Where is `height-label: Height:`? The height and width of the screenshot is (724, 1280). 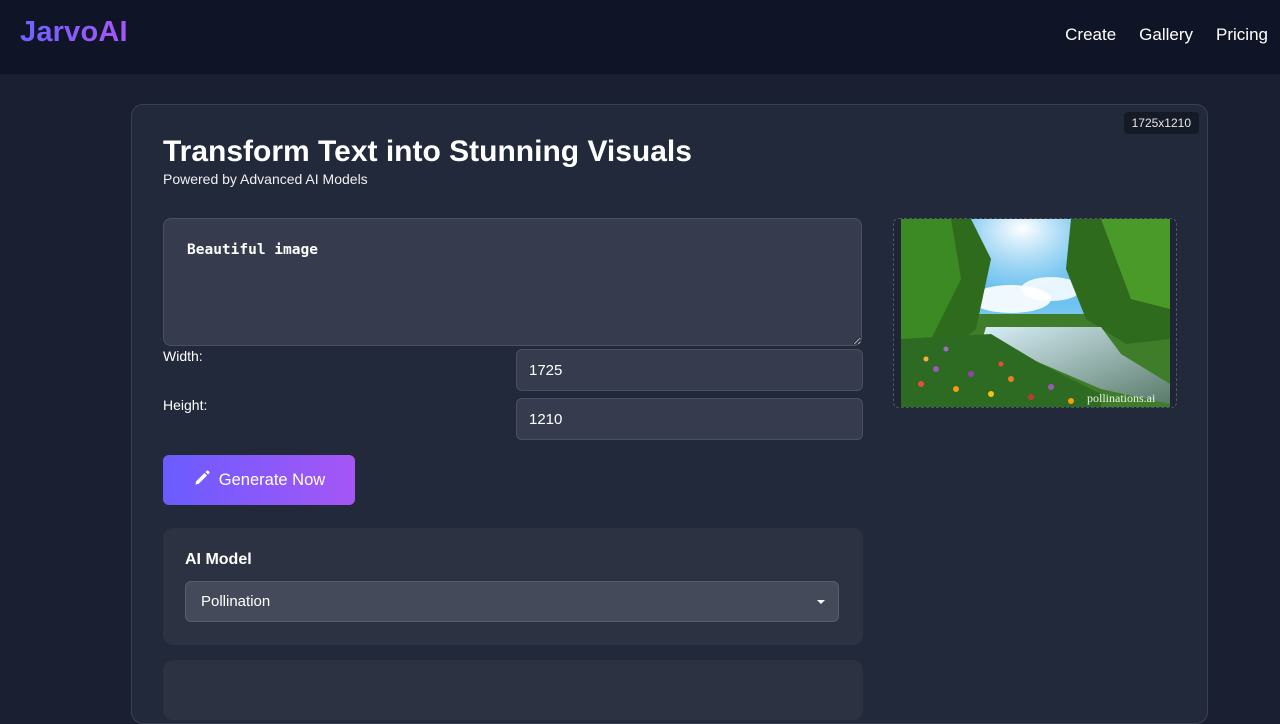 height-label: Height: is located at coordinates (185, 405).